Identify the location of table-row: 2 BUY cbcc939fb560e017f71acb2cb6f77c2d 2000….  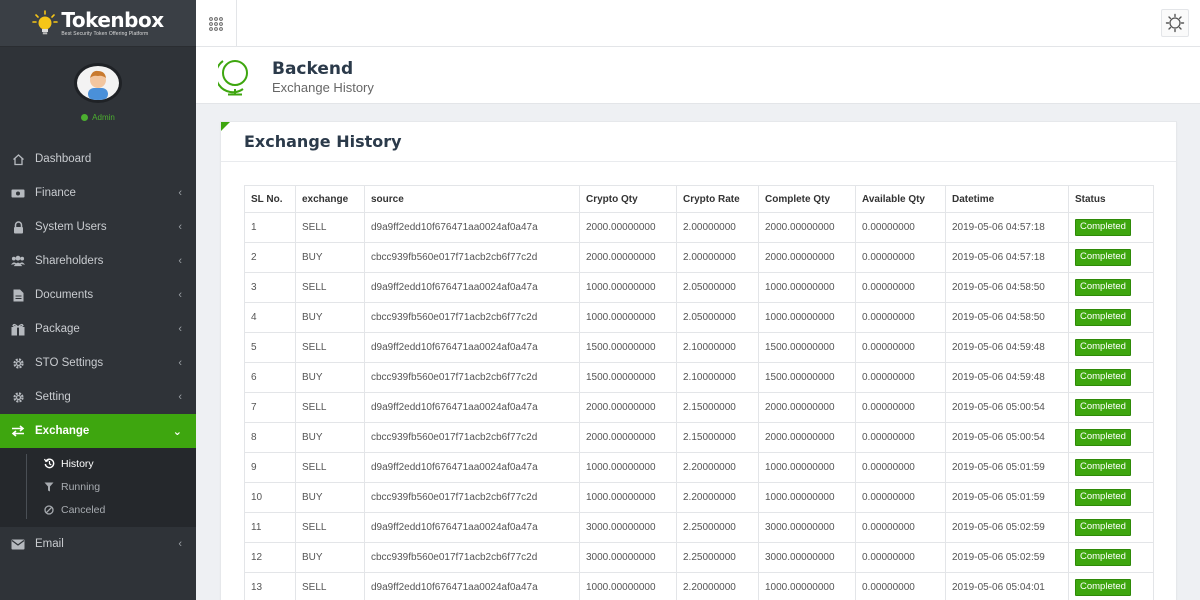
(699, 257).